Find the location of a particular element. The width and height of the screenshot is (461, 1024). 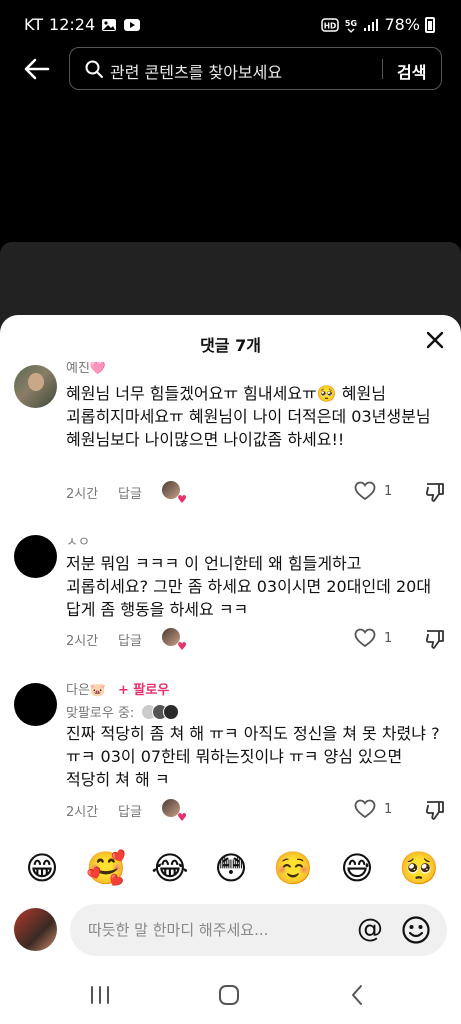

battery-icon is located at coordinates (430, 24).